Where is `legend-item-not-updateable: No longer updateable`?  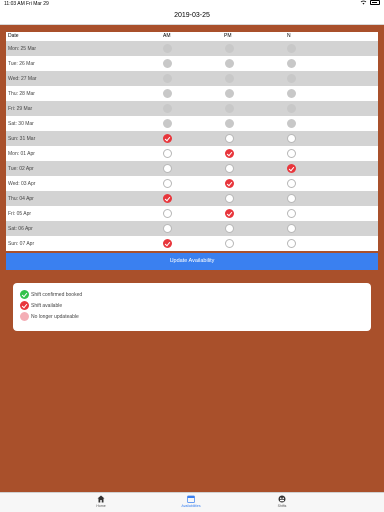
legend-item-not-updateable: No longer updateable is located at coordinates (49, 316).